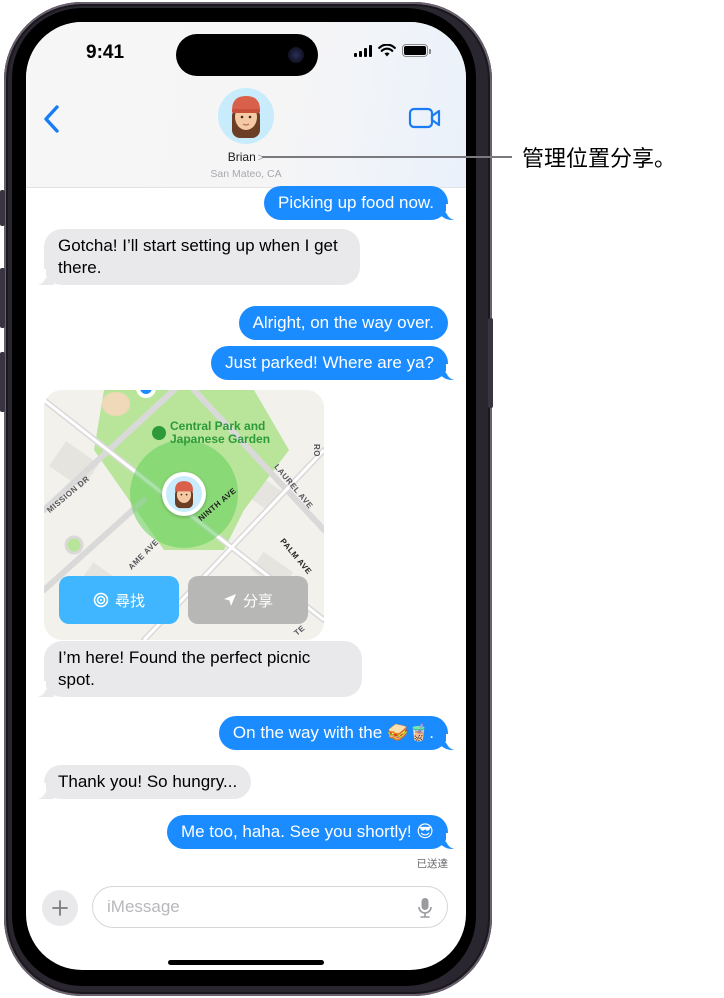  What do you see at coordinates (257, 601) in the screenshot?
I see `share-button-label: 分享` at bounding box center [257, 601].